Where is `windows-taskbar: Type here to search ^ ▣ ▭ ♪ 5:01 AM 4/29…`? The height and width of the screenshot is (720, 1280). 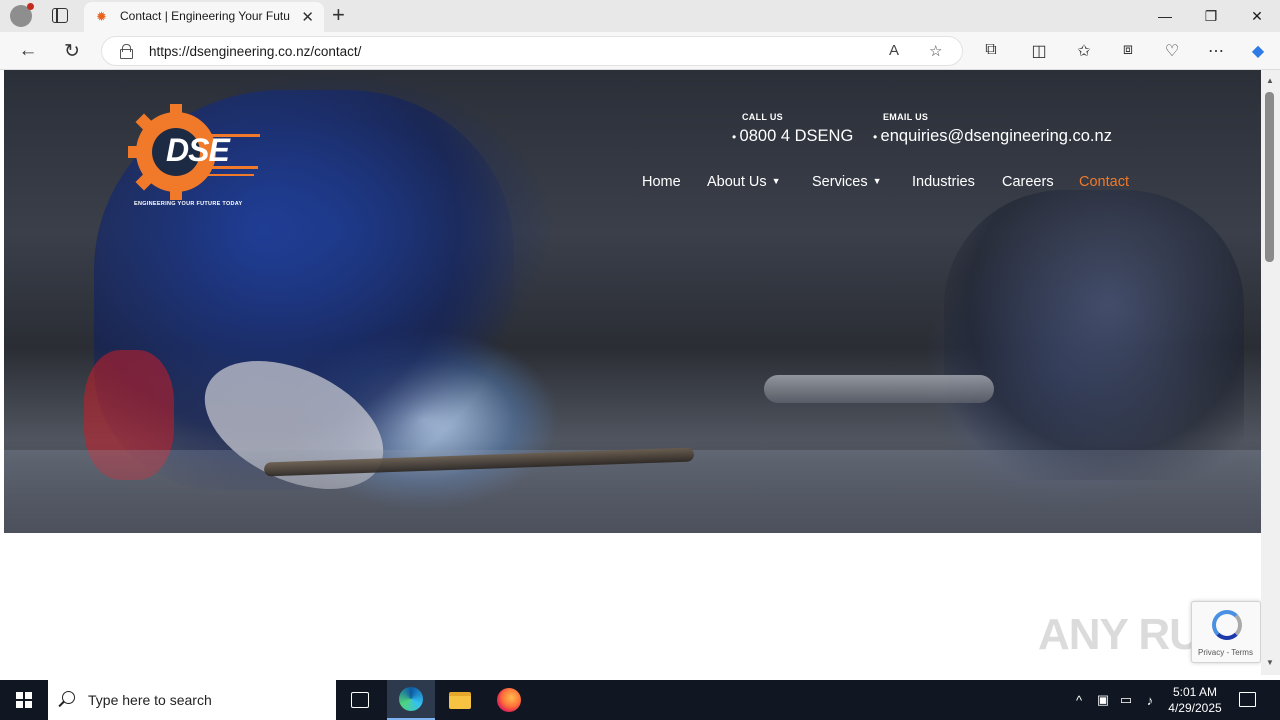 windows-taskbar: Type here to search ^ ▣ ▭ ♪ 5:01 AM 4/29… is located at coordinates (640, 700).